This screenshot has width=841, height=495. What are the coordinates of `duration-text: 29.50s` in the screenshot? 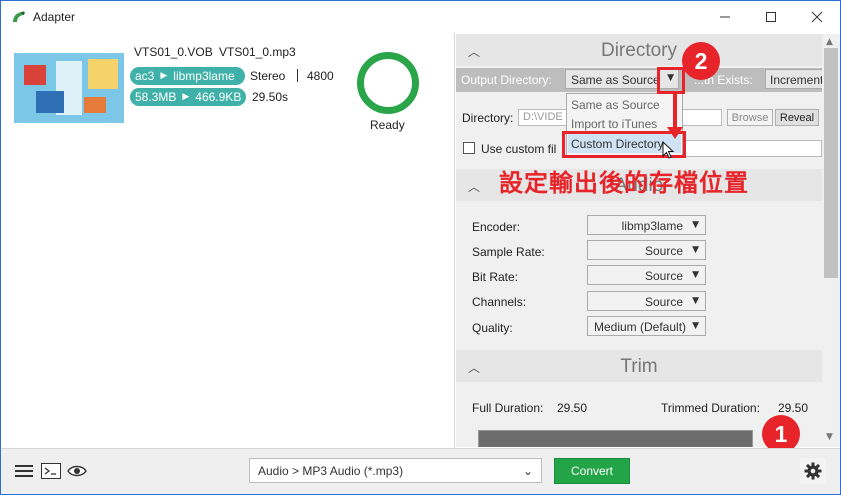 It's located at (270, 97).